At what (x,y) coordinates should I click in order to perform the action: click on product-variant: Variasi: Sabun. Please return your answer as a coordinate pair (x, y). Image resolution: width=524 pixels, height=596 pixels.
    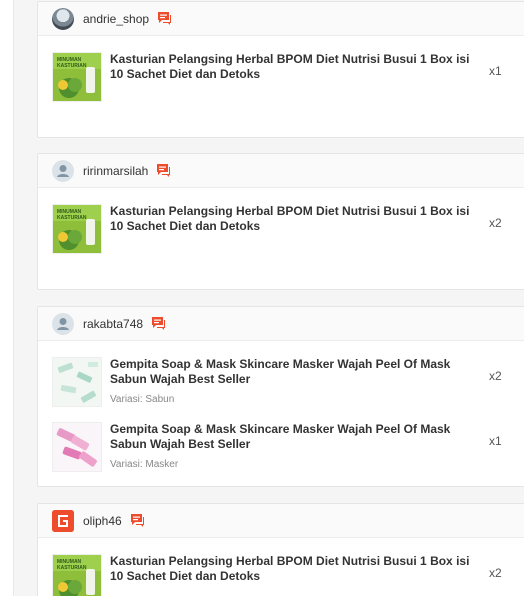
    Looking at the image, I should click on (142, 399).